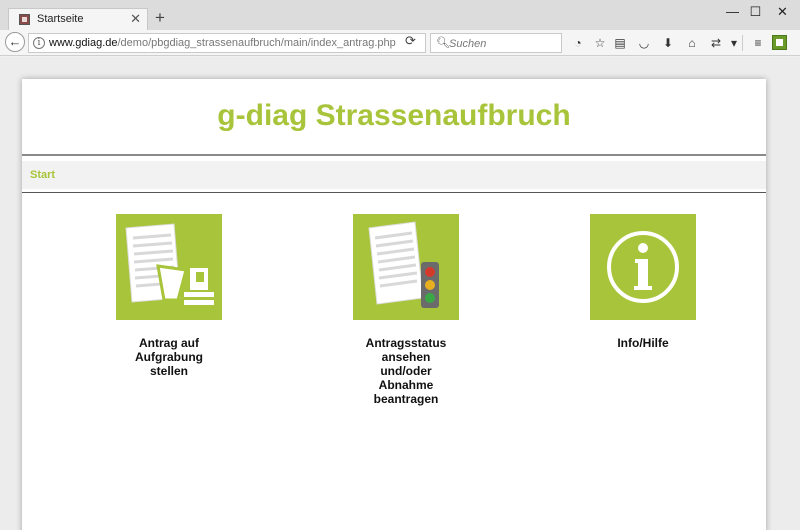 The image size is (800, 530). Describe the element at coordinates (643, 343) in the screenshot. I see `tile-label: Info/Hilfe` at that location.